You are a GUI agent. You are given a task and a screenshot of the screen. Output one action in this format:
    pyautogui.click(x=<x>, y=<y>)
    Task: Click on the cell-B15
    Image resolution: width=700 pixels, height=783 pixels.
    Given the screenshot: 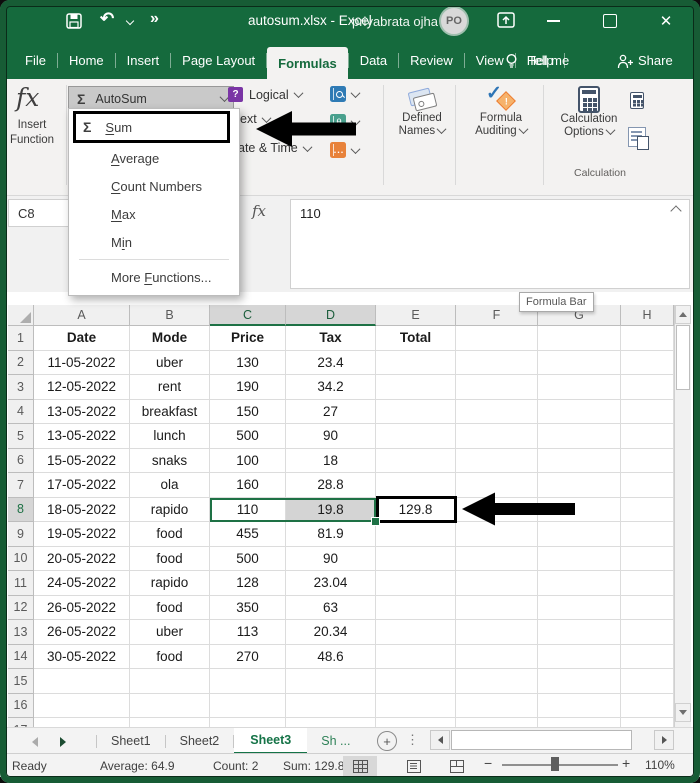 What is the action you would take?
    pyautogui.click(x=170, y=681)
    